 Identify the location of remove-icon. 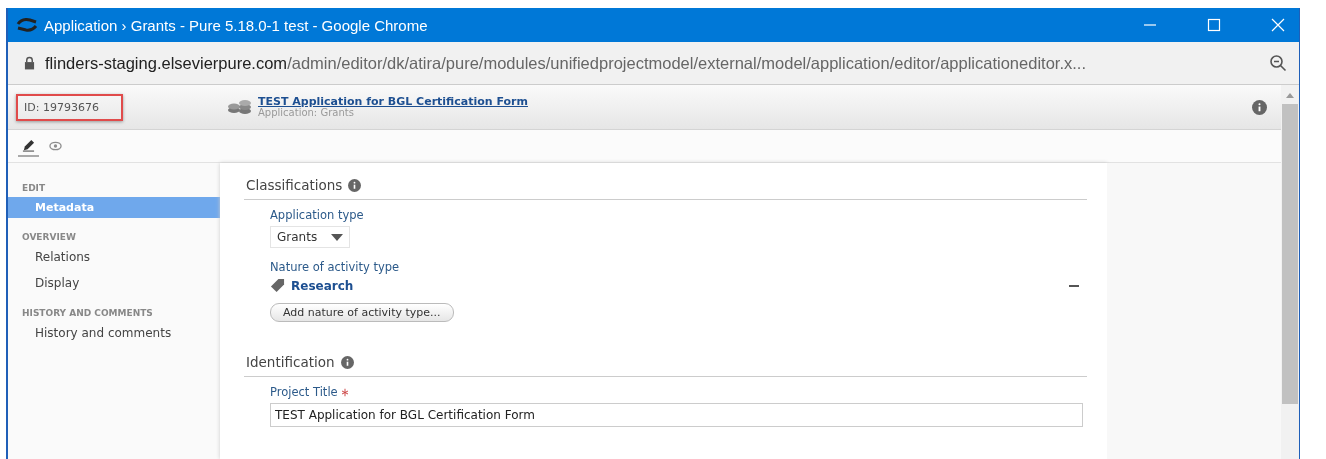
(1074, 285).